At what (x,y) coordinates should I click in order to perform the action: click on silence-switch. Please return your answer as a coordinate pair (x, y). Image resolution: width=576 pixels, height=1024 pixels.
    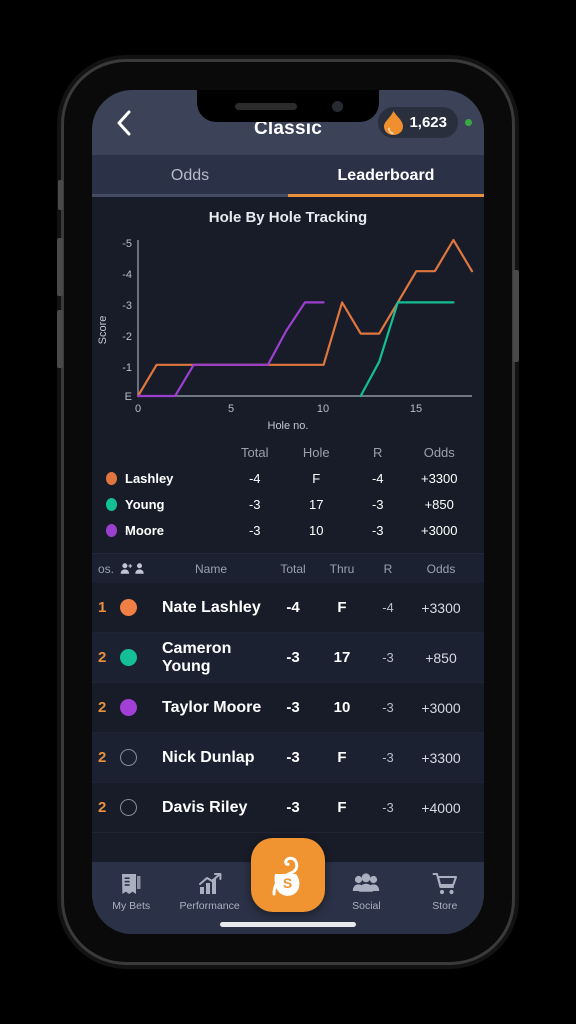
    Looking at the image, I should click on (60, 195).